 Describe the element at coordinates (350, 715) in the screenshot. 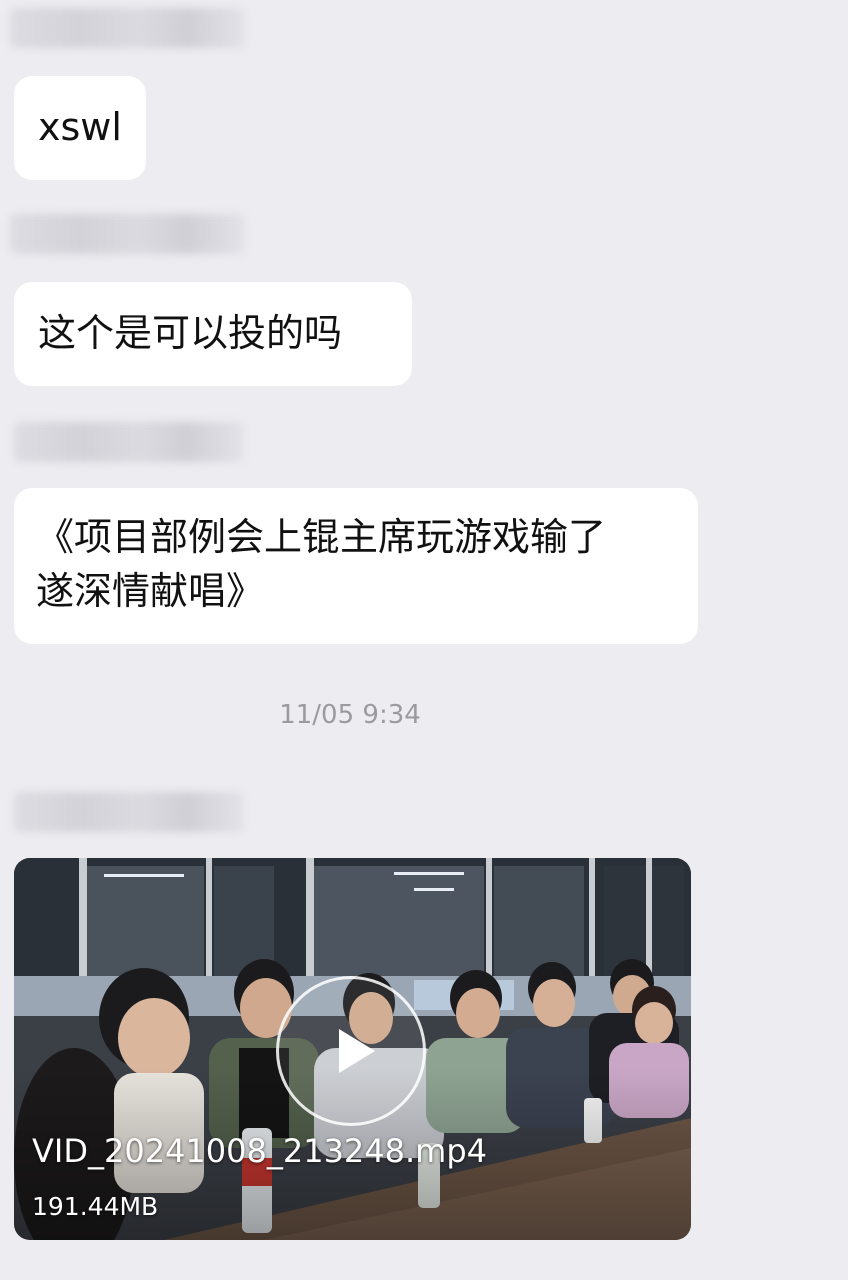

I see `message-timestamp: 11/05 9:34` at that location.